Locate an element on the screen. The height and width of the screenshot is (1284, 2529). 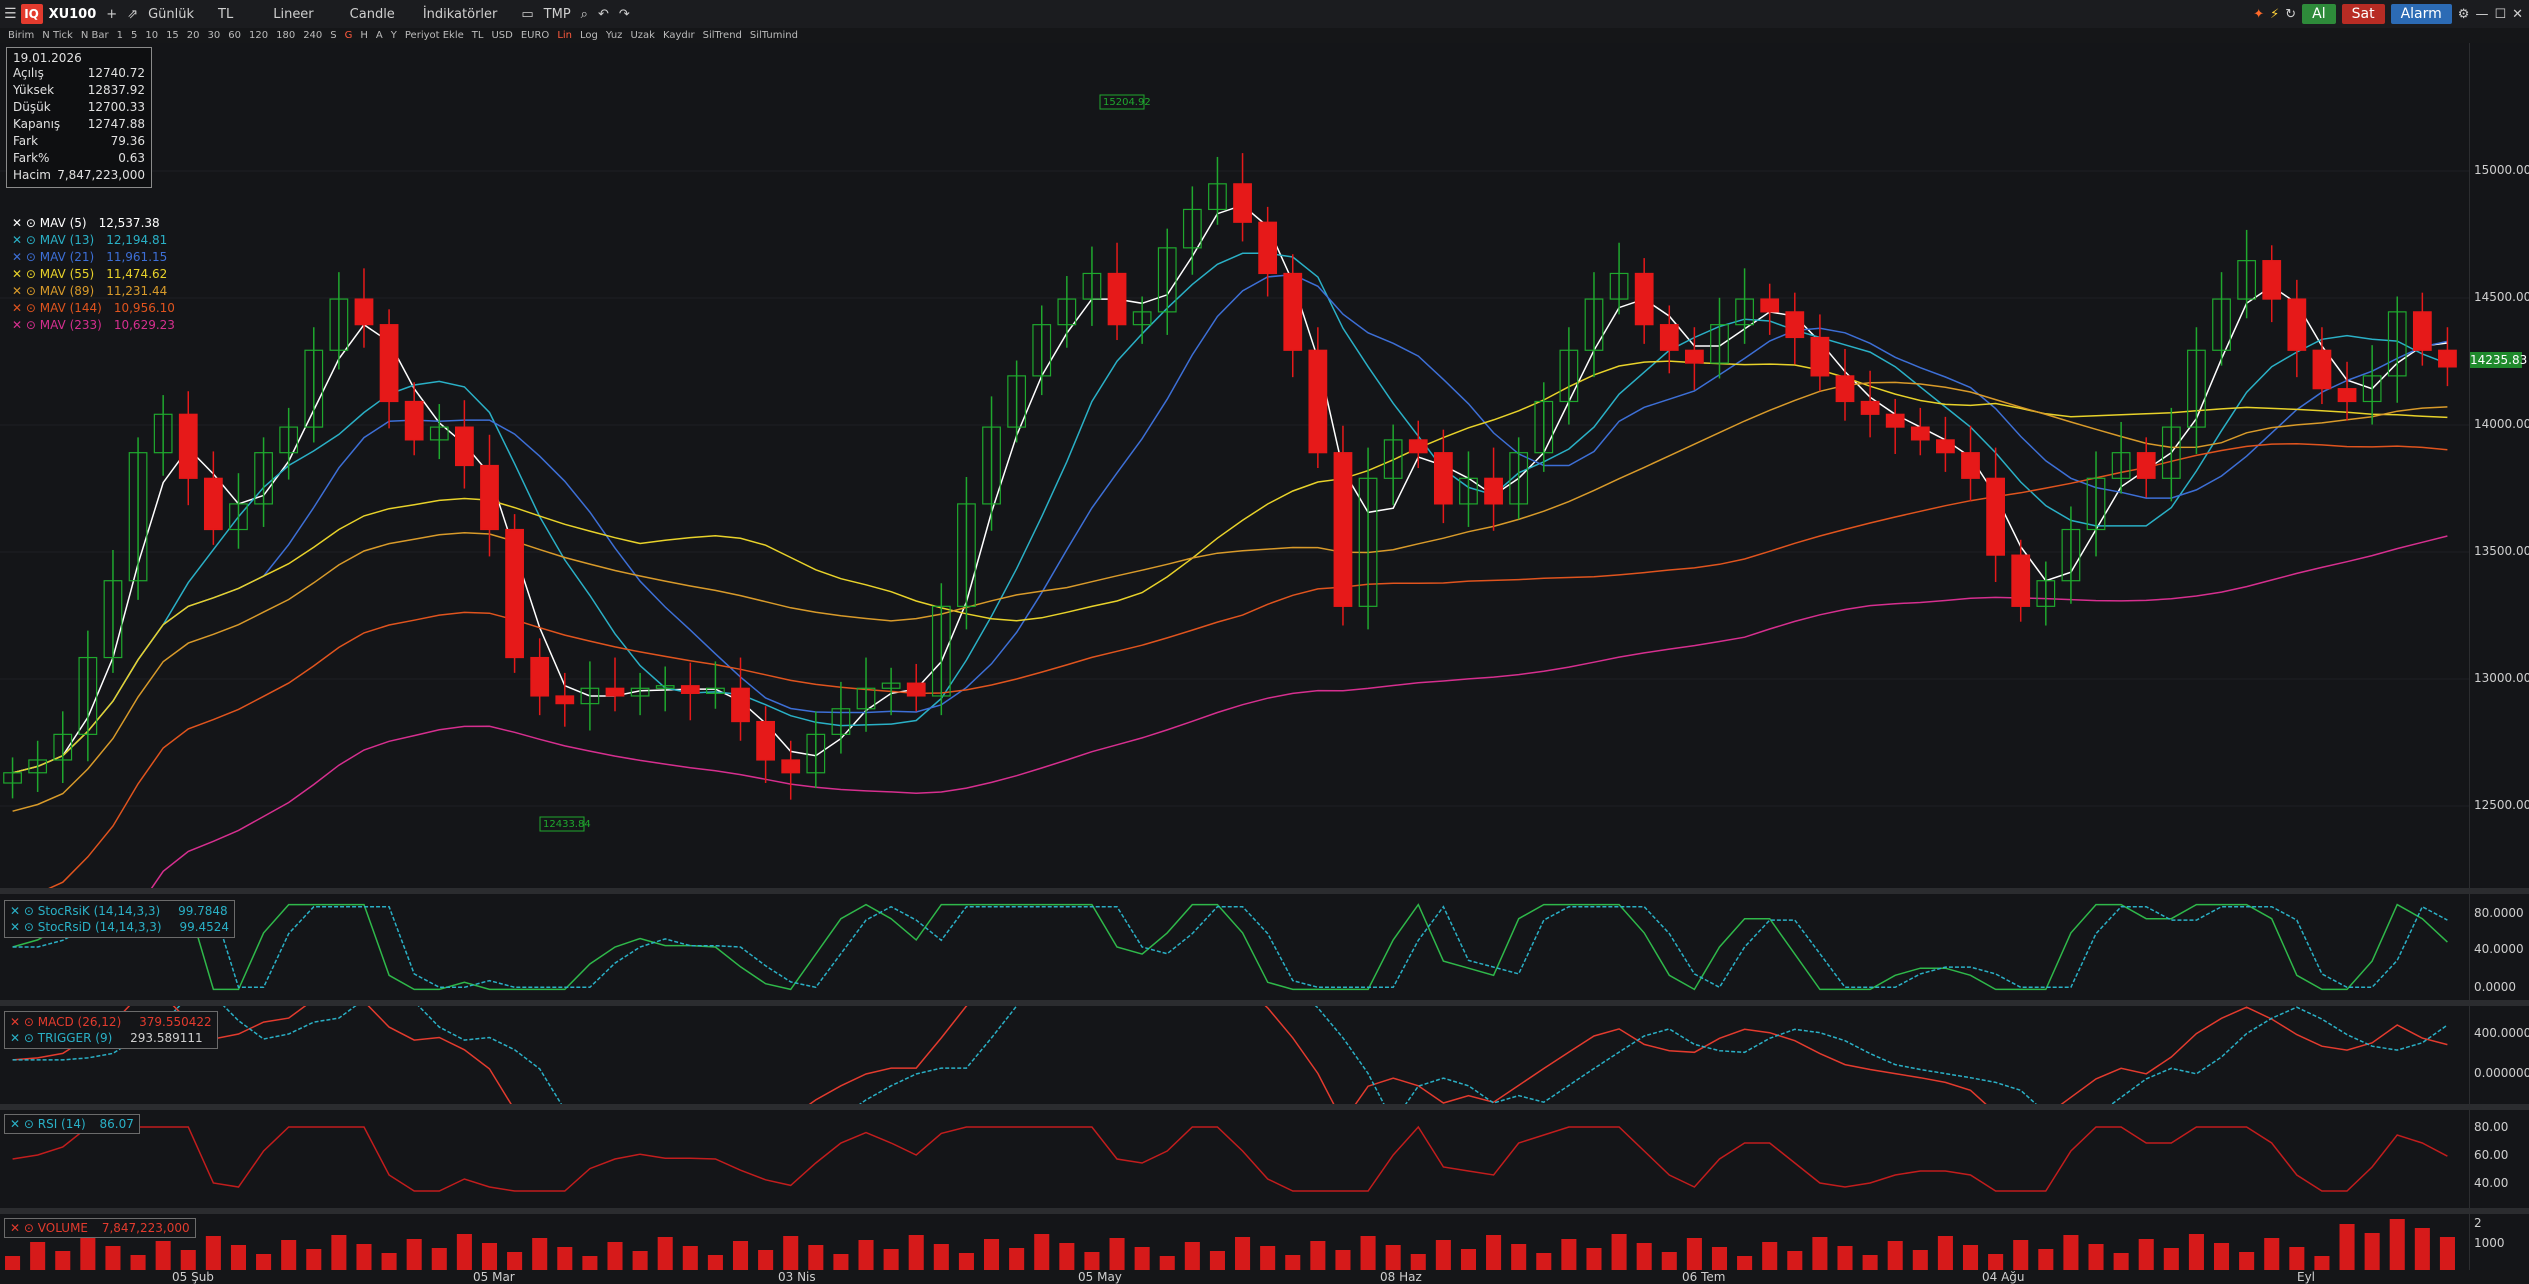
mav-legend-row: ✕ ⊙ MAV (55) 11,474.62 is located at coordinates (93, 274).